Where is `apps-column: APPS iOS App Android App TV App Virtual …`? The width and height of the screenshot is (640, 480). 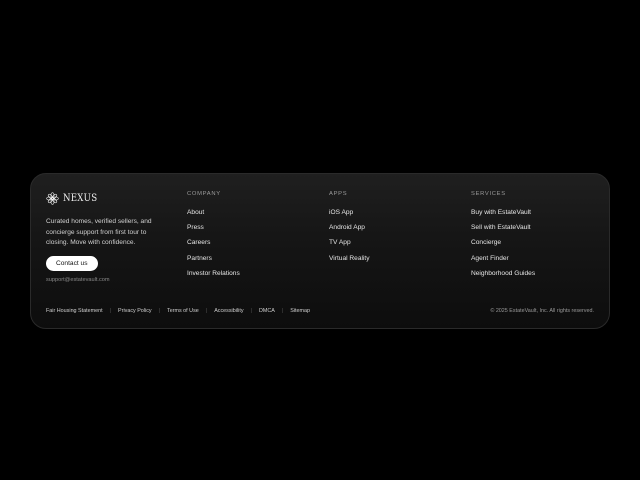 apps-column: APPS iOS App Android App TV App Virtual … is located at coordinates (349, 227).